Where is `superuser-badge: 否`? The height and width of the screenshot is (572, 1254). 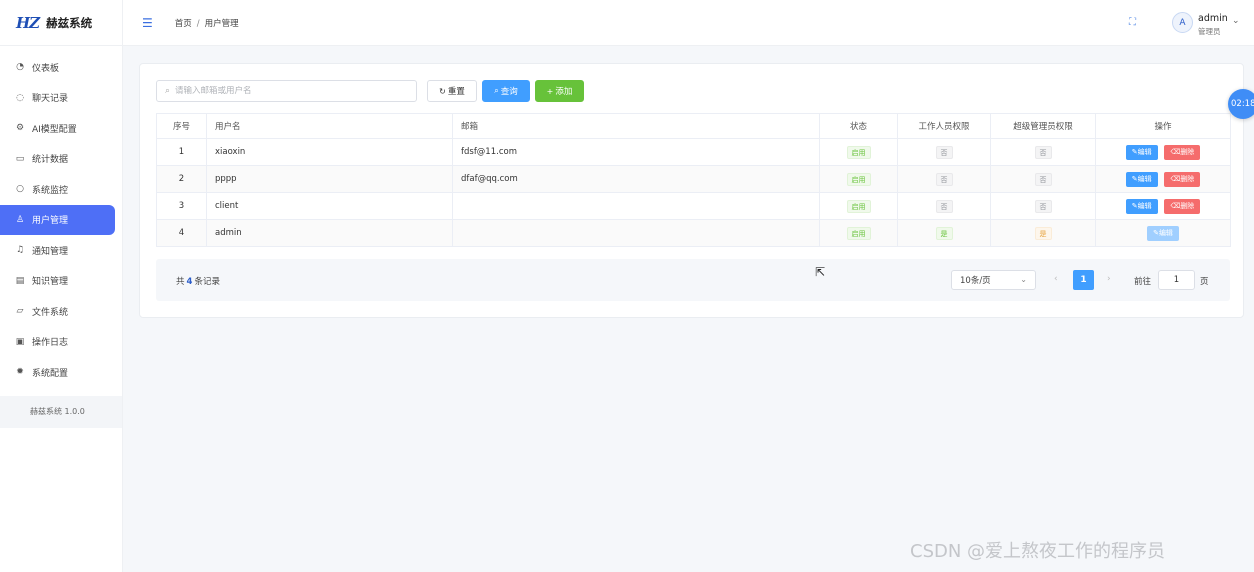
superuser-badge: 否 is located at coordinates (1043, 206).